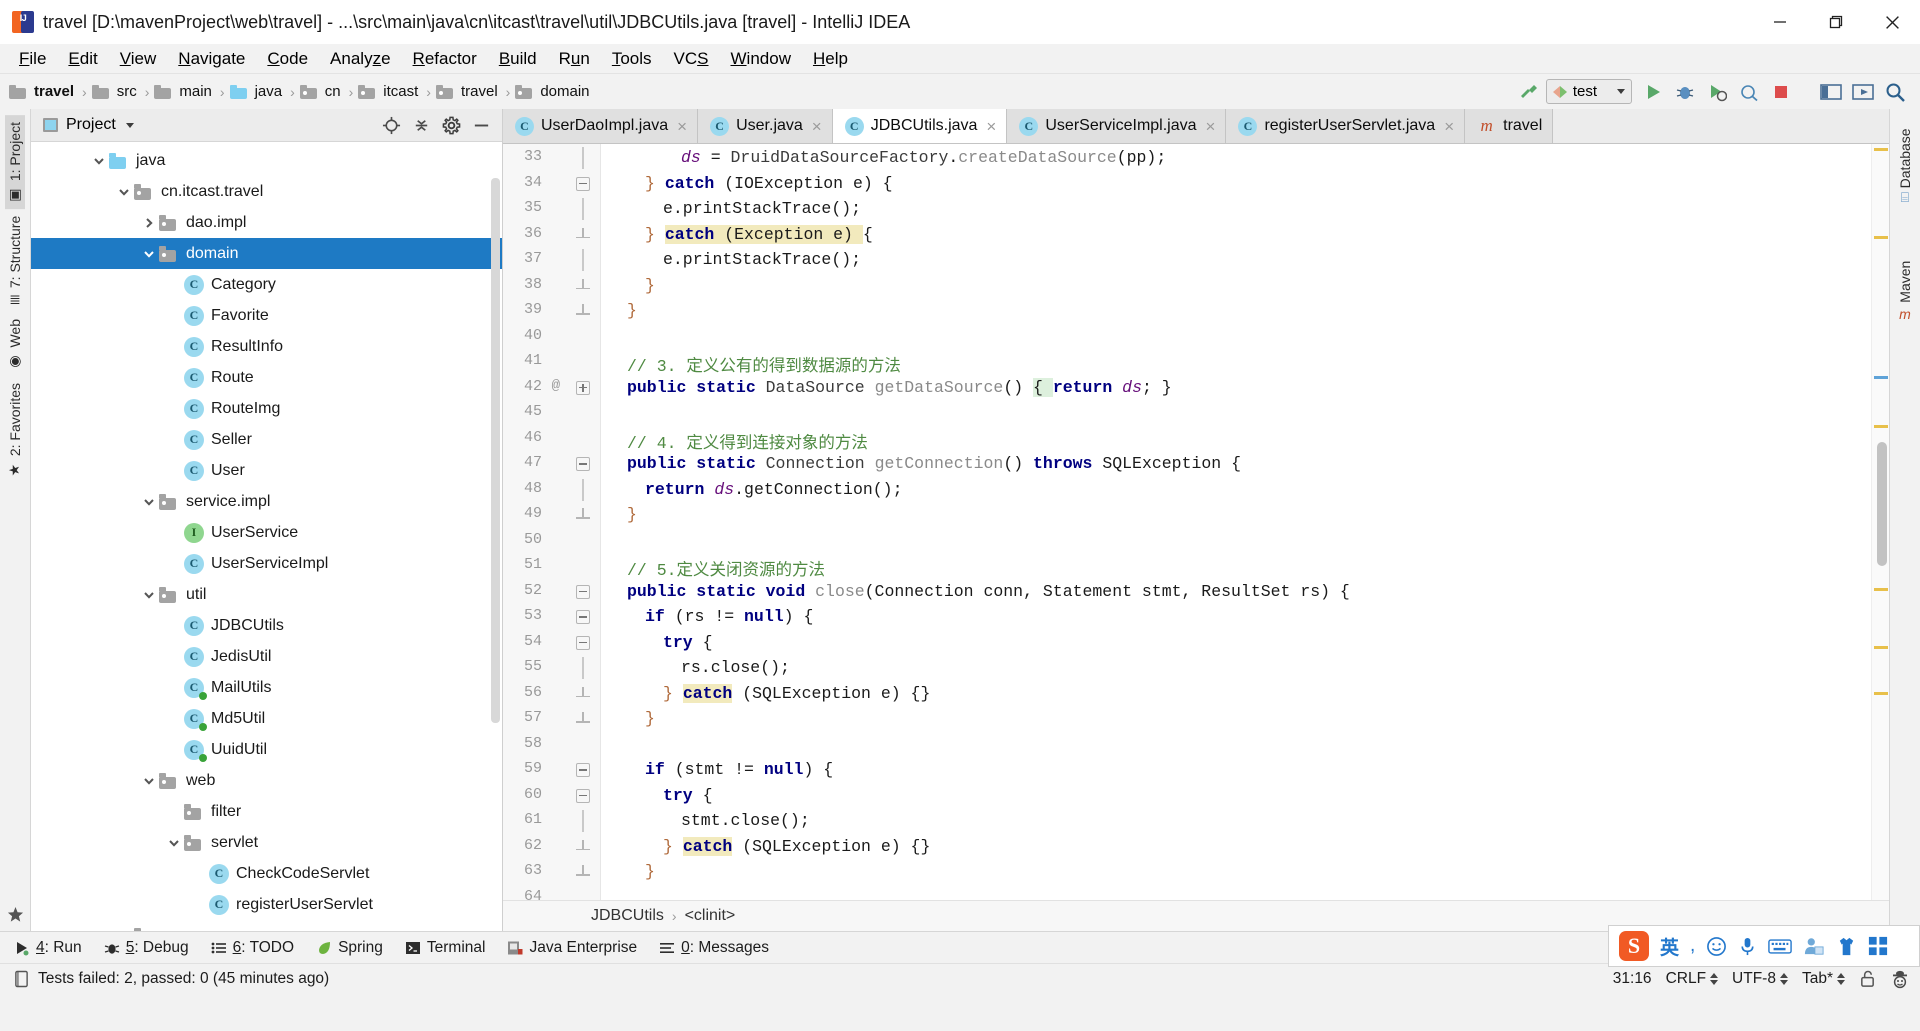  Describe the element at coordinates (266, 501) in the screenshot. I see `tree-item-service-impl: service.impl` at that location.